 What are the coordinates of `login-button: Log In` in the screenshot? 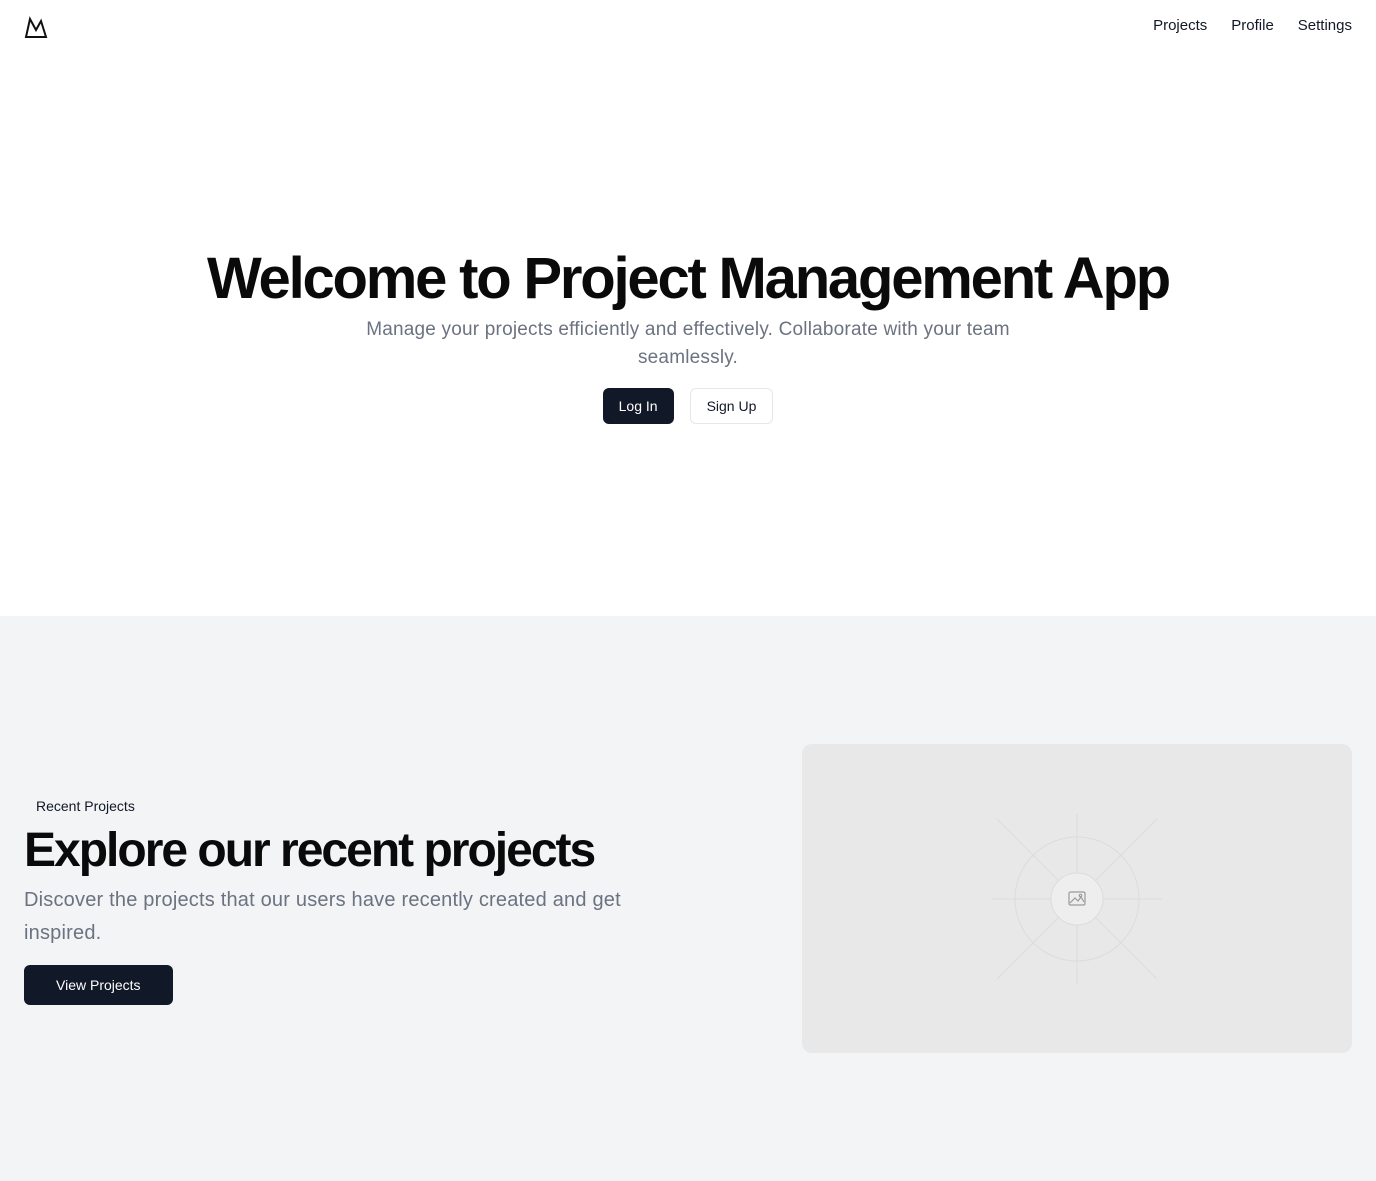 It's located at (638, 406).